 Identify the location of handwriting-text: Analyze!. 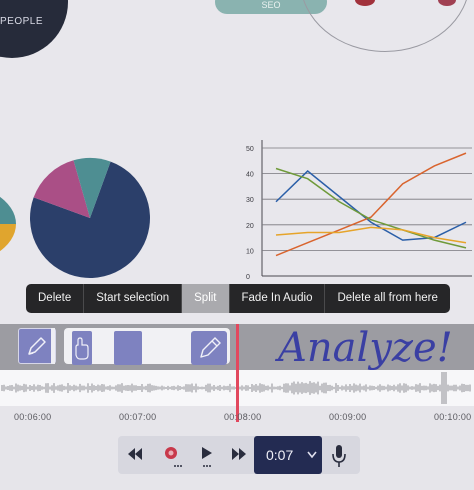
(363, 348).